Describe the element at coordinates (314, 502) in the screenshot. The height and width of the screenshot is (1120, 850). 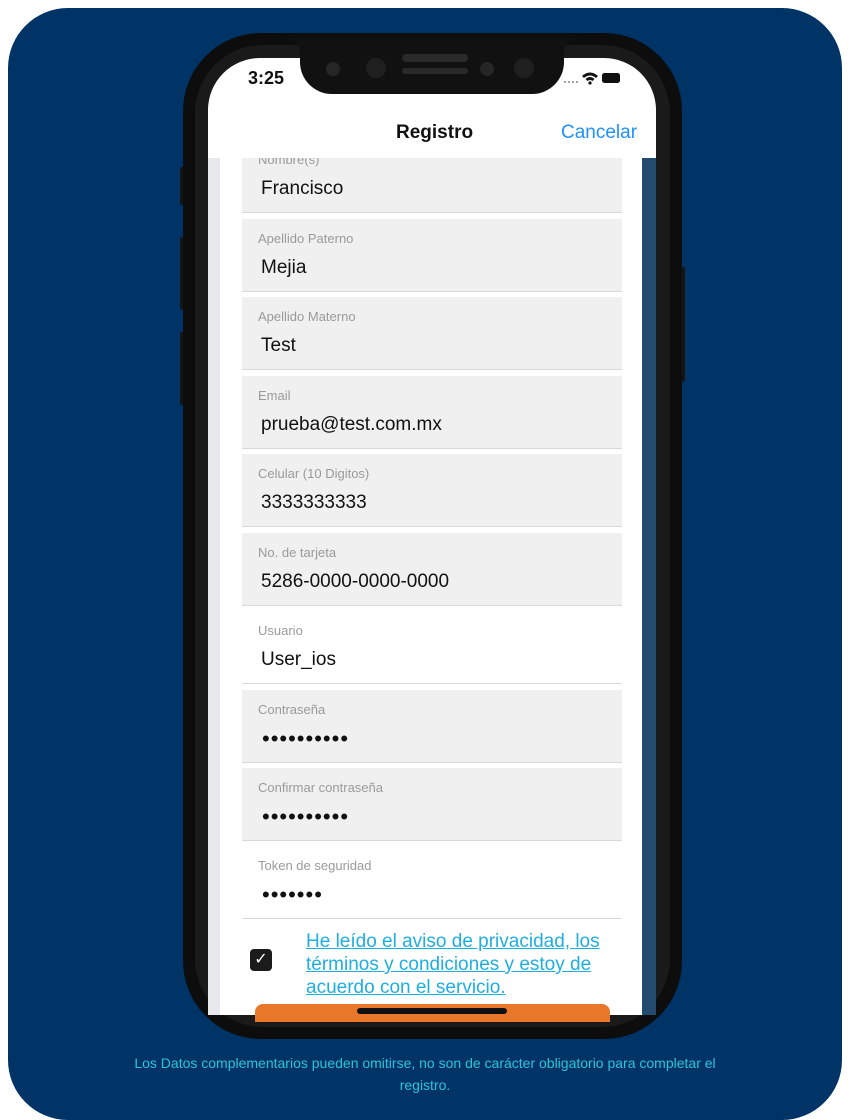
I see `mobile-value: 3333333333` at that location.